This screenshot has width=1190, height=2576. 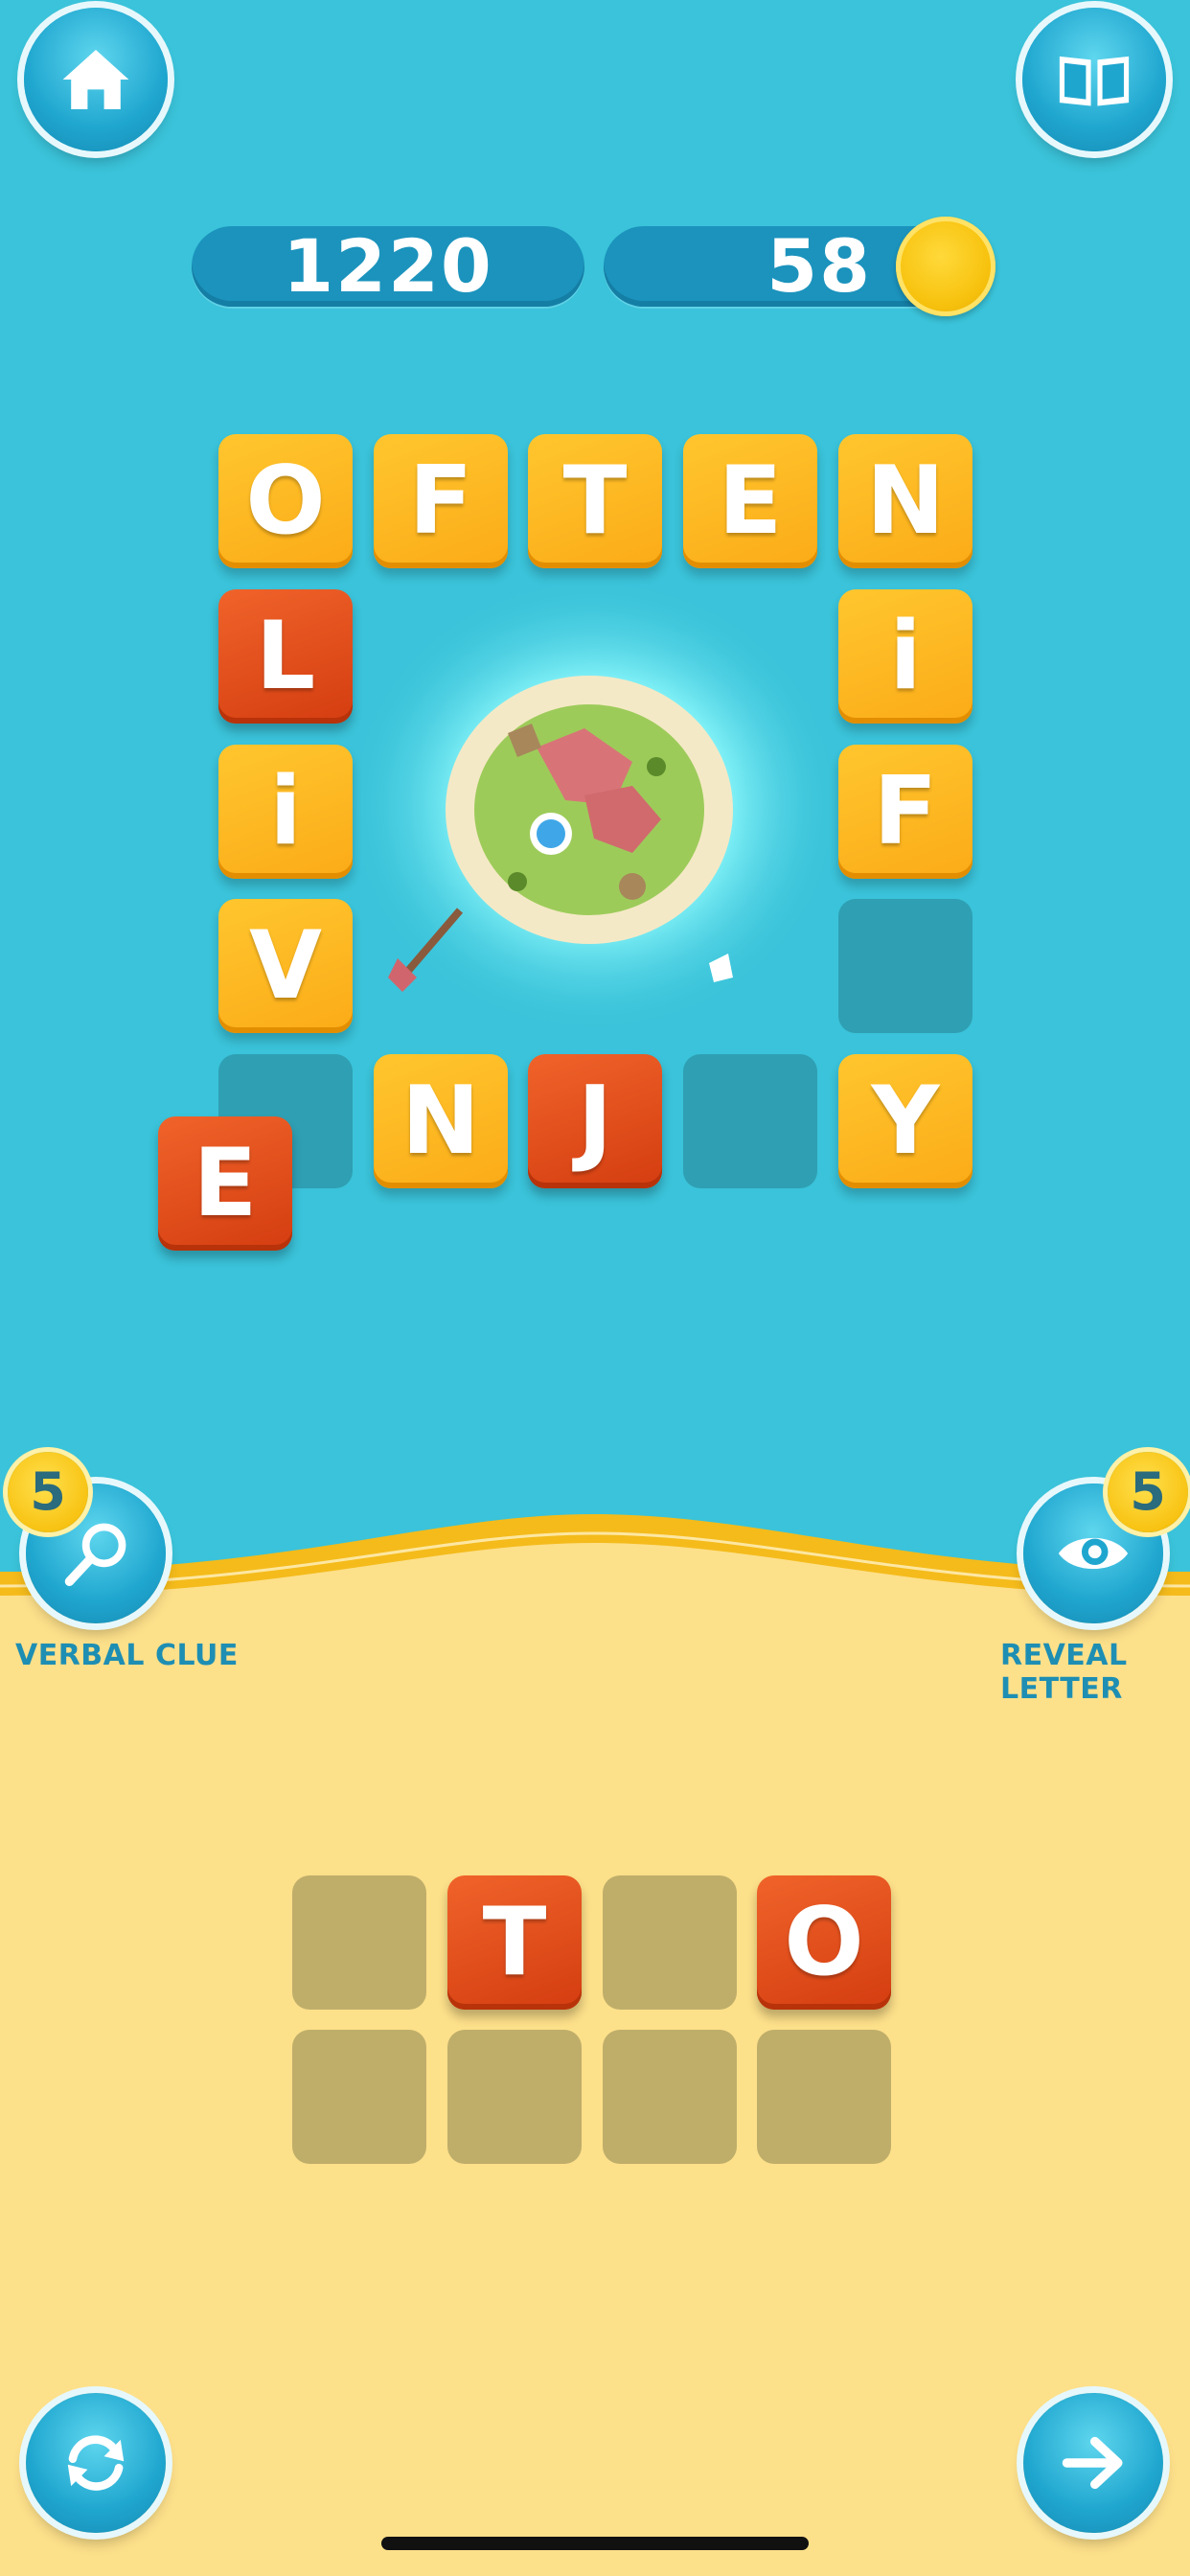 What do you see at coordinates (750, 501) in the screenshot?
I see `board-tile: E` at bounding box center [750, 501].